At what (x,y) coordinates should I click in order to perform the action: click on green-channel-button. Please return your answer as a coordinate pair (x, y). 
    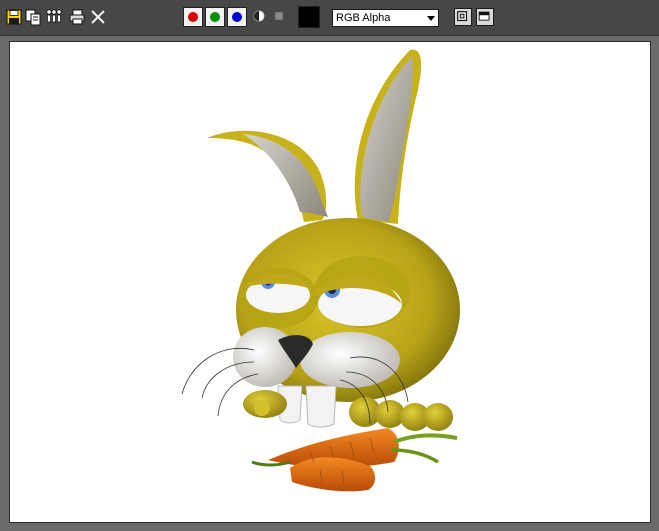
    Looking at the image, I should click on (215, 17).